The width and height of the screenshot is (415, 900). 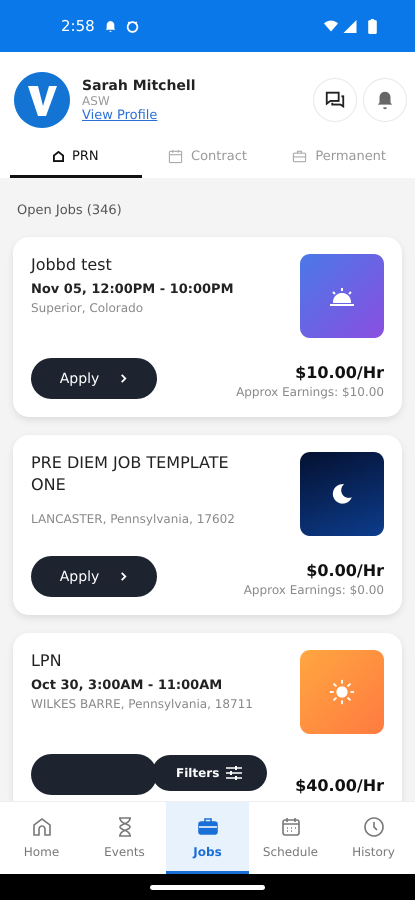 I want to click on briefcase-icon, so click(x=300, y=156).